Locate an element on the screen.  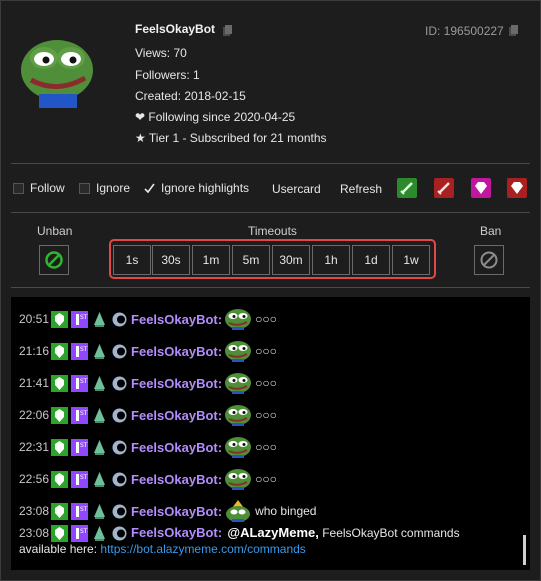
chat-message: 21:16 ST FeelsOkayBot: ○○○ is located at coordinates (148, 351).